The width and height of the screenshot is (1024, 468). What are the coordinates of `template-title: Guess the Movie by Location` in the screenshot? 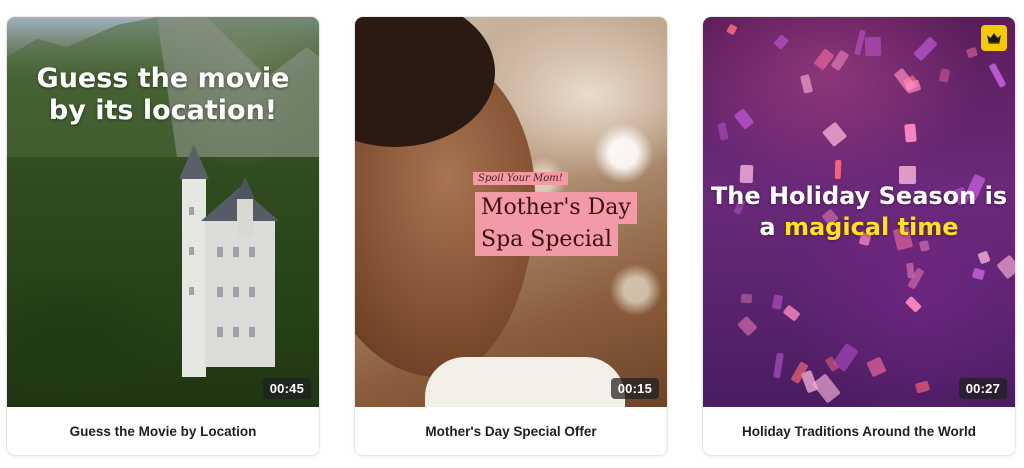 It's located at (163, 431).